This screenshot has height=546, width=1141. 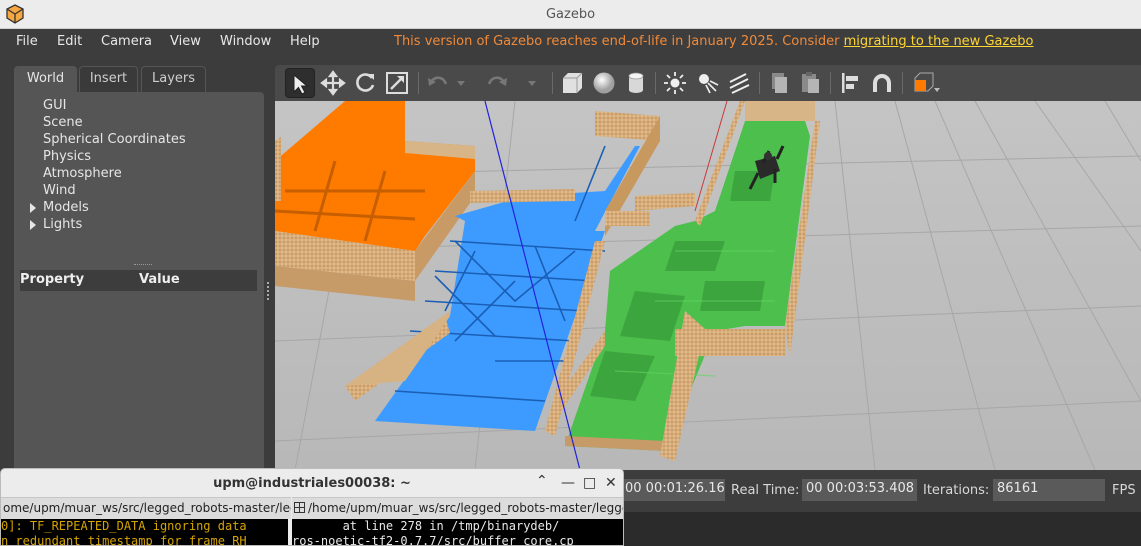 I want to click on maximize-icon: □, so click(x=589, y=483).